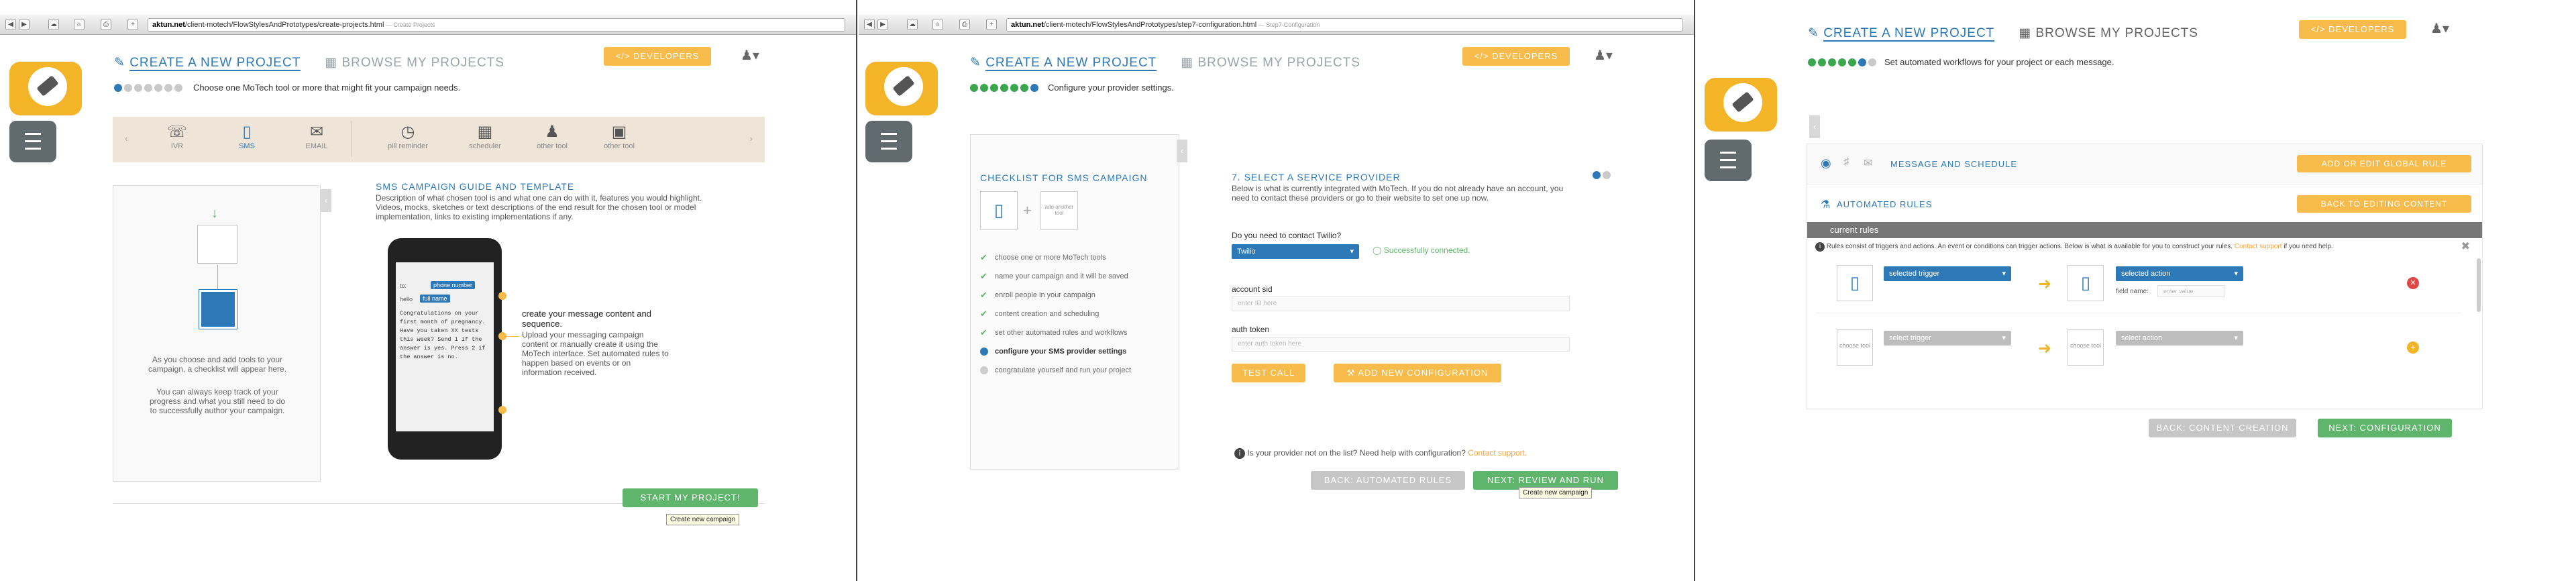 Image resolution: width=2576 pixels, height=581 pixels. What do you see at coordinates (751, 138) in the screenshot?
I see `chevron-right-icon: ›` at bounding box center [751, 138].